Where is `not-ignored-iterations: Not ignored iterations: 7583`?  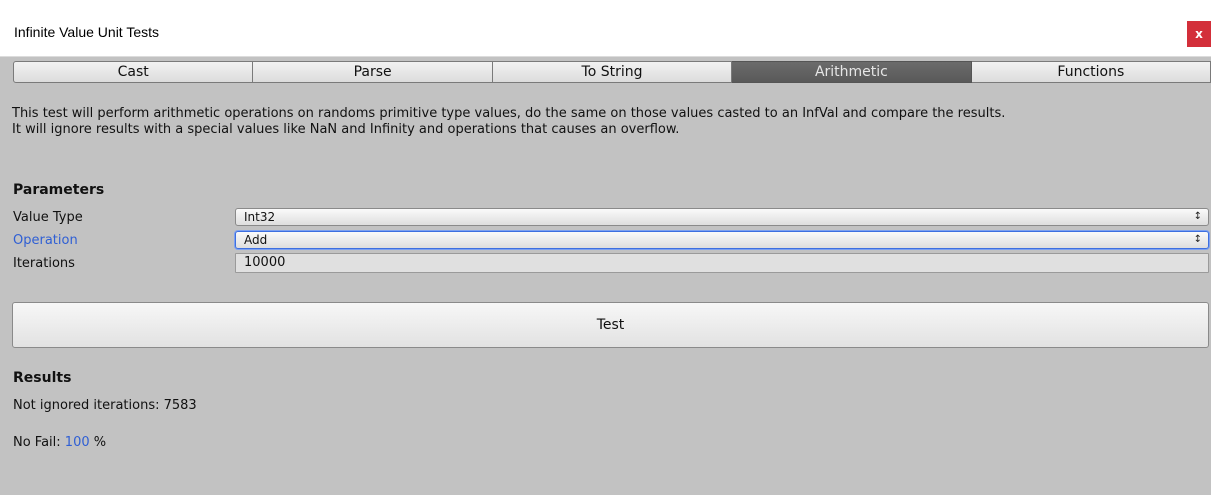
not-ignored-iterations: Not ignored iterations: 7583 is located at coordinates (105, 405).